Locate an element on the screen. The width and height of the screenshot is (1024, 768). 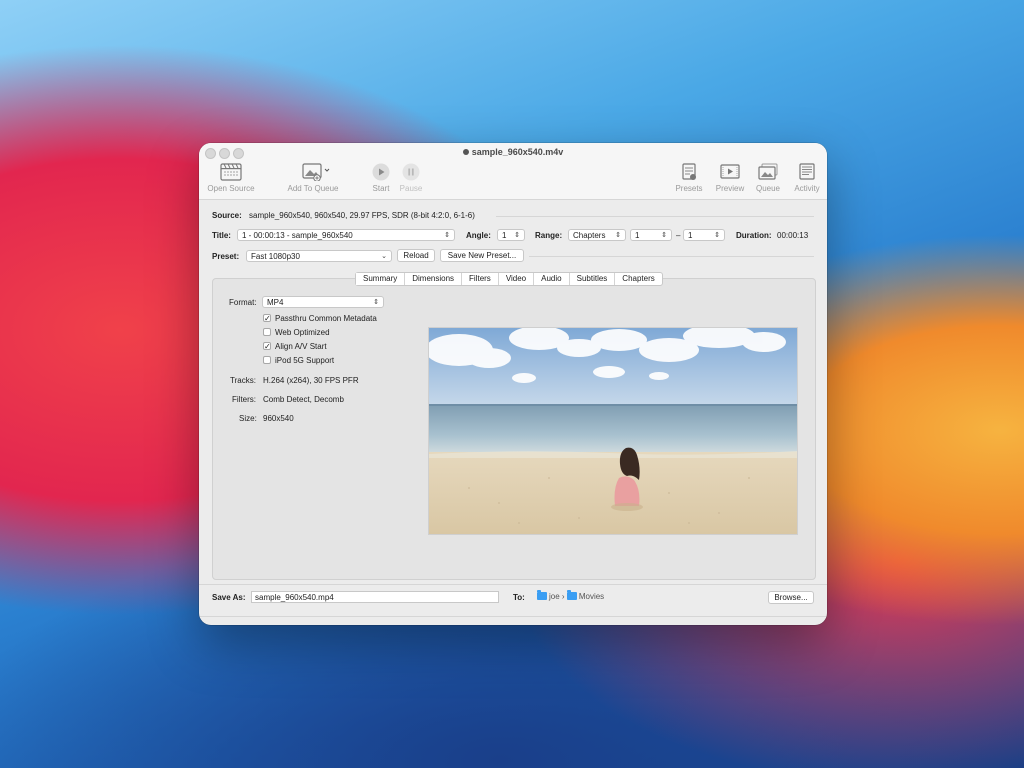
align-av-start-checkbox: ✓ is located at coordinates (267, 346).